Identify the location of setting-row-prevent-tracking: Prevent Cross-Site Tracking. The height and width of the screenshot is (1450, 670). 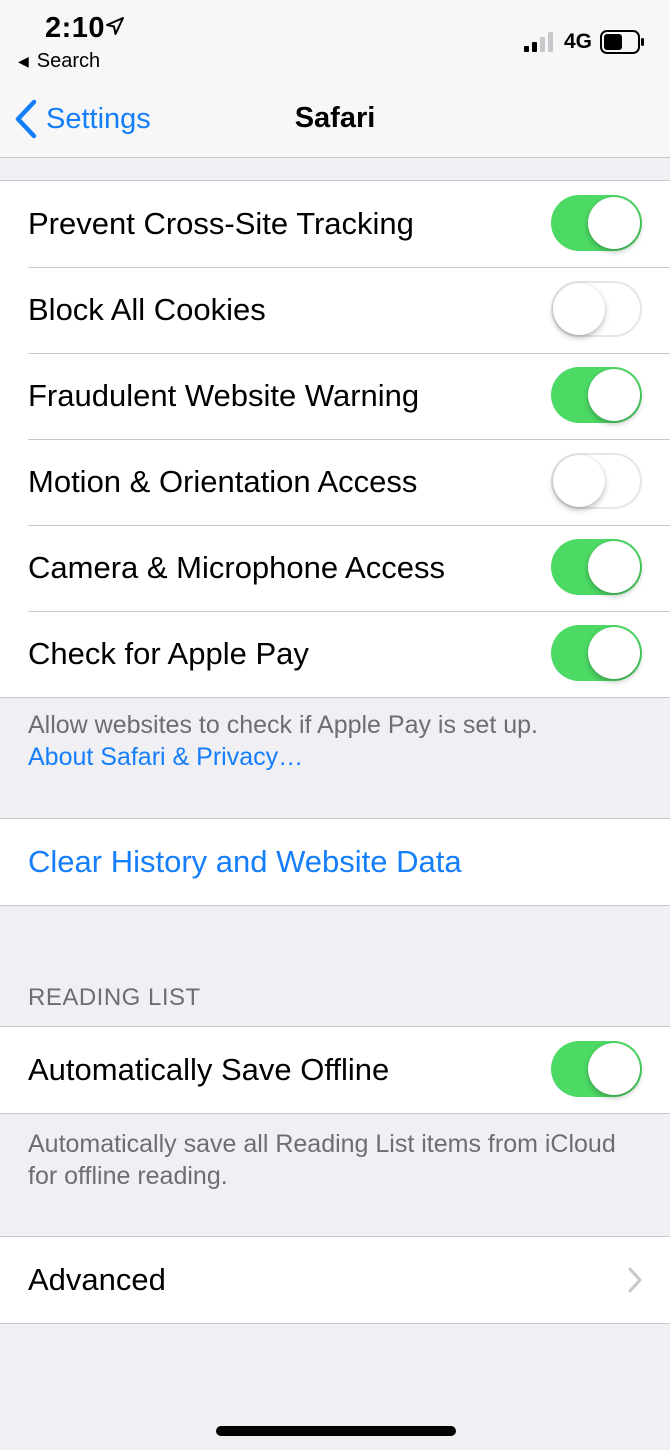
(335, 224).